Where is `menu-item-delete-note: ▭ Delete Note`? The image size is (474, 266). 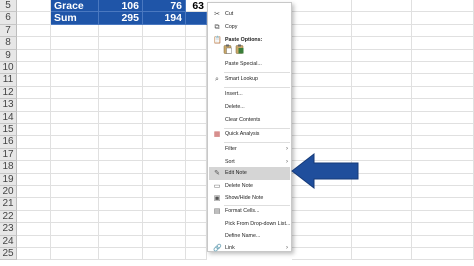
menu-item-delete-note: ▭ Delete Note is located at coordinates (249, 186).